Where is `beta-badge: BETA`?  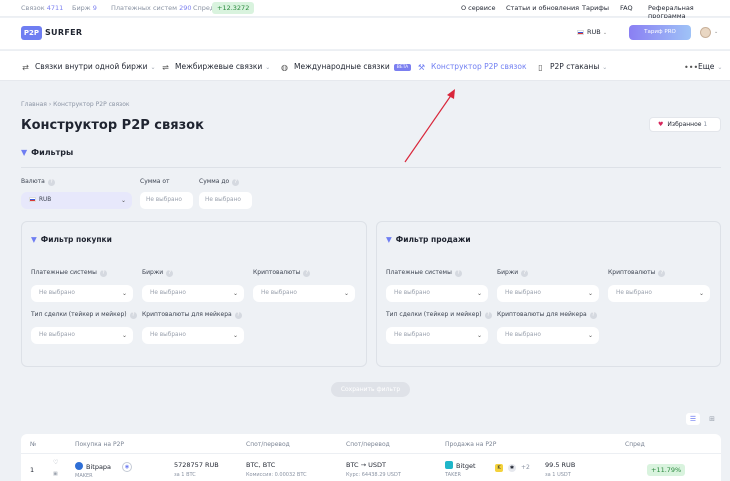 beta-badge: BETA is located at coordinates (402, 67).